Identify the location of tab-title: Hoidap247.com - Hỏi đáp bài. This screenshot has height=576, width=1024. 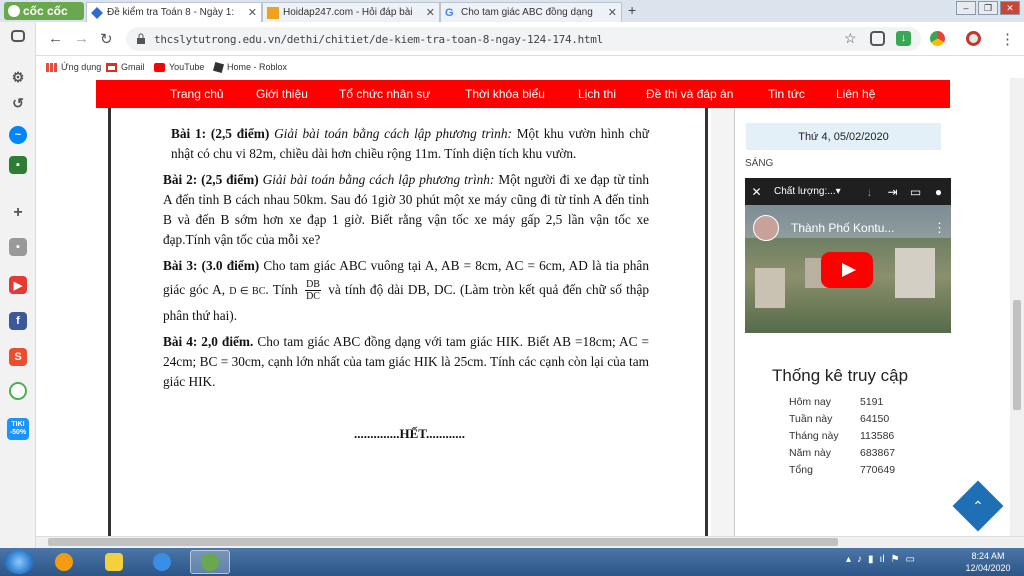
(348, 12).